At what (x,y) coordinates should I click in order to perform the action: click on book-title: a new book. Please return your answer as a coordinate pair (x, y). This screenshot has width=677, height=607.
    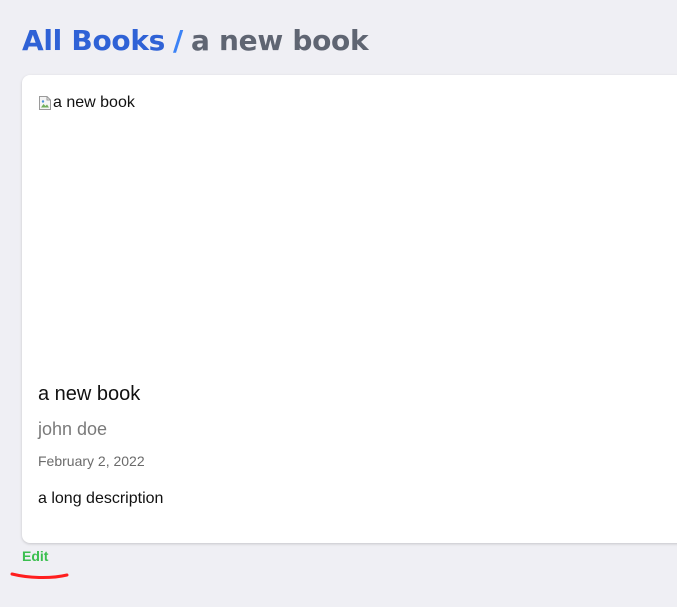
    Looking at the image, I should click on (89, 394).